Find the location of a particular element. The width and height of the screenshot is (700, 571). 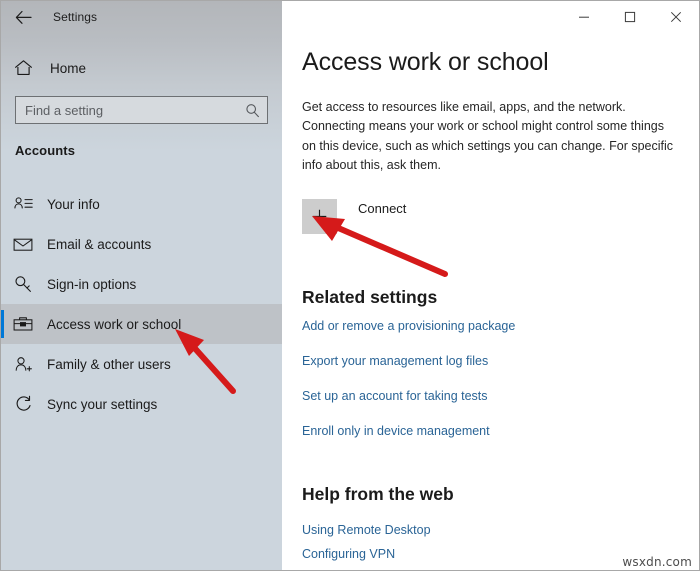

key-icon is located at coordinates (23, 284).